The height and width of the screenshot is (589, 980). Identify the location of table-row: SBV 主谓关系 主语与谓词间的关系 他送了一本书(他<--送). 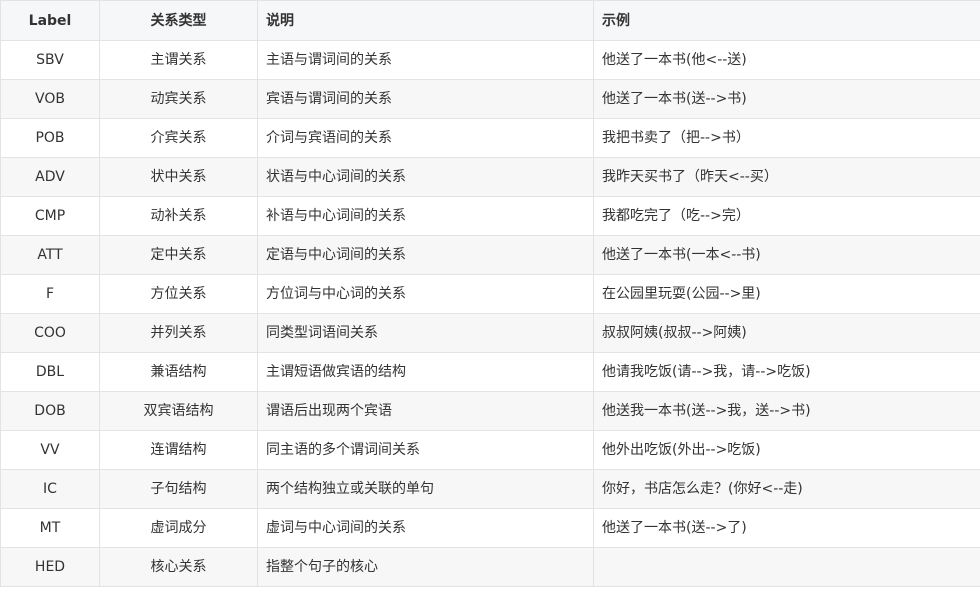
(490, 60).